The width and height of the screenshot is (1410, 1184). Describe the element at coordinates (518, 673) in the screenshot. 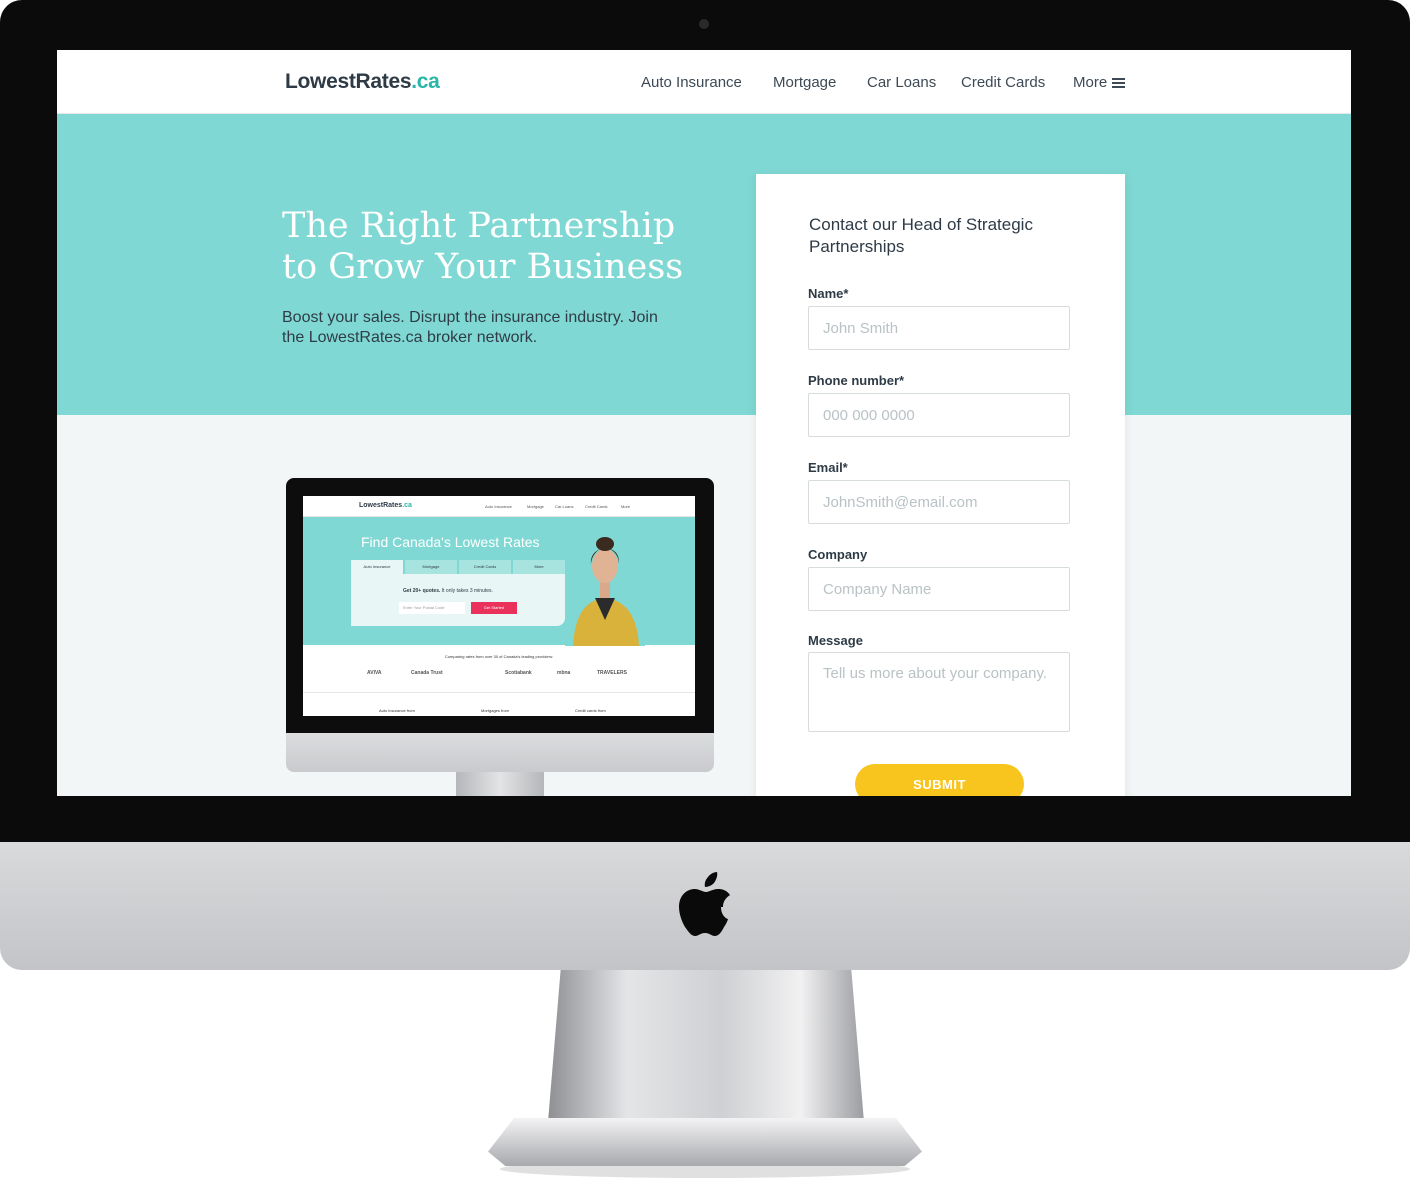

I see `mini-provider-logo: Scotiabank` at that location.